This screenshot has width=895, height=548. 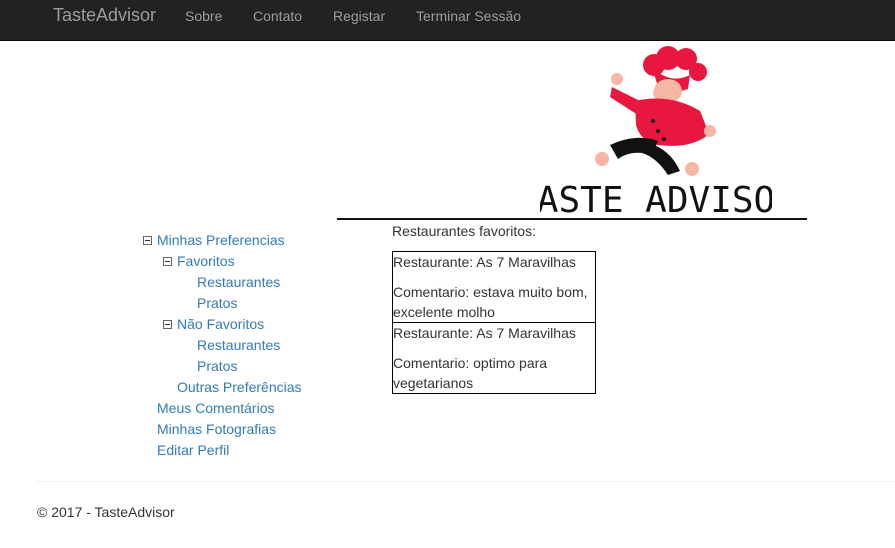 I want to click on taste-advisor-logo: TASTE ADVISOR, so click(x=656, y=133).